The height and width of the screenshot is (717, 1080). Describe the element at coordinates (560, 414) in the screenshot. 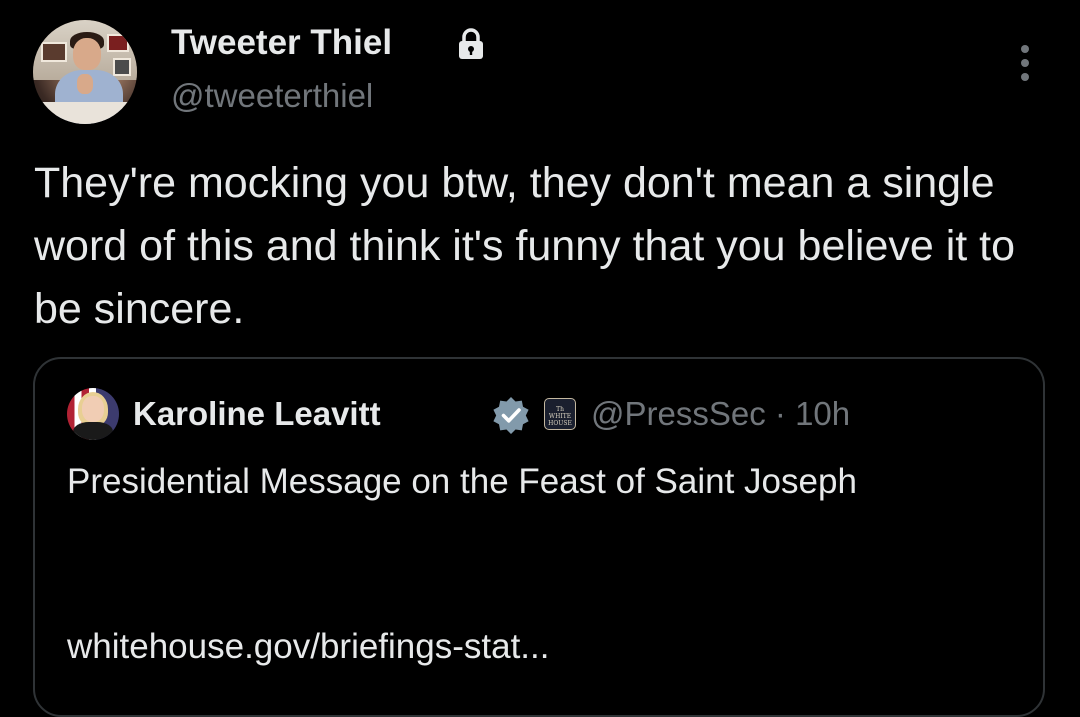

I see `white-house-badge-icon: Th WHITE HOUSE` at that location.